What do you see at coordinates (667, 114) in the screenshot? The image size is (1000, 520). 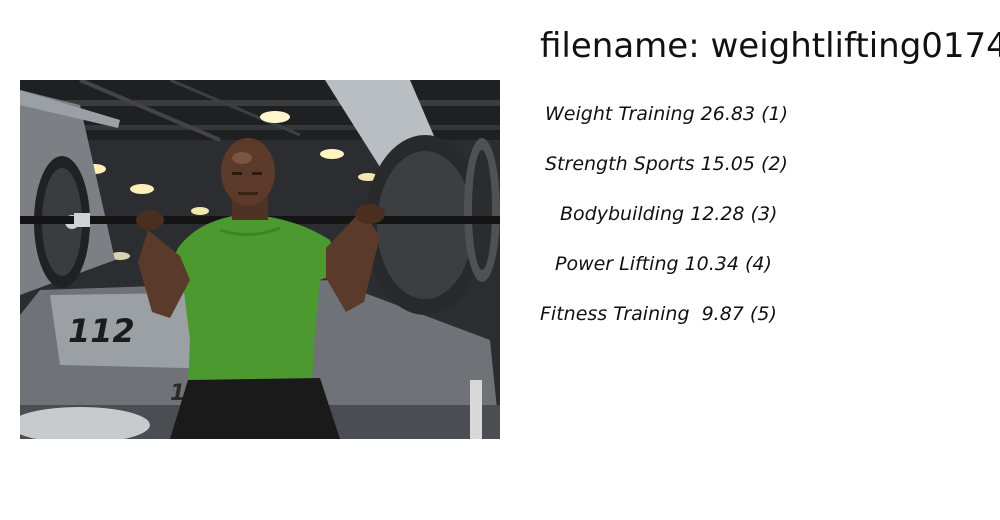 I see `prediction-1: Weight Training 26.83 (1)` at bounding box center [667, 114].